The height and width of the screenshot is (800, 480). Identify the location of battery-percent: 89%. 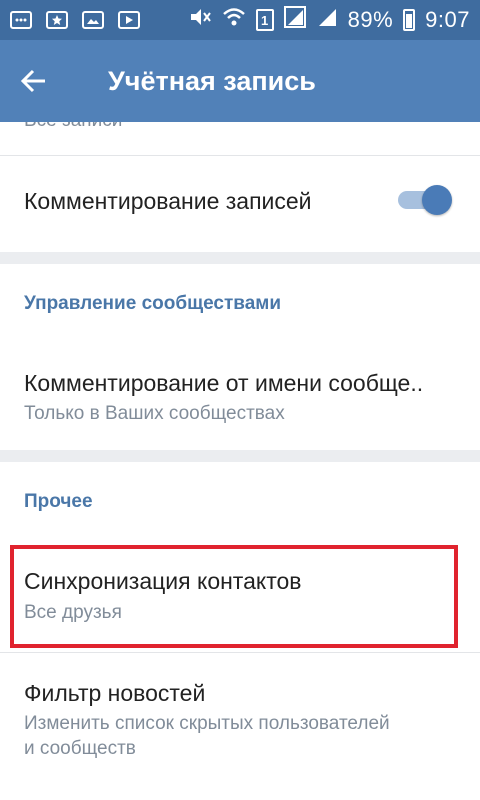
(370, 19).